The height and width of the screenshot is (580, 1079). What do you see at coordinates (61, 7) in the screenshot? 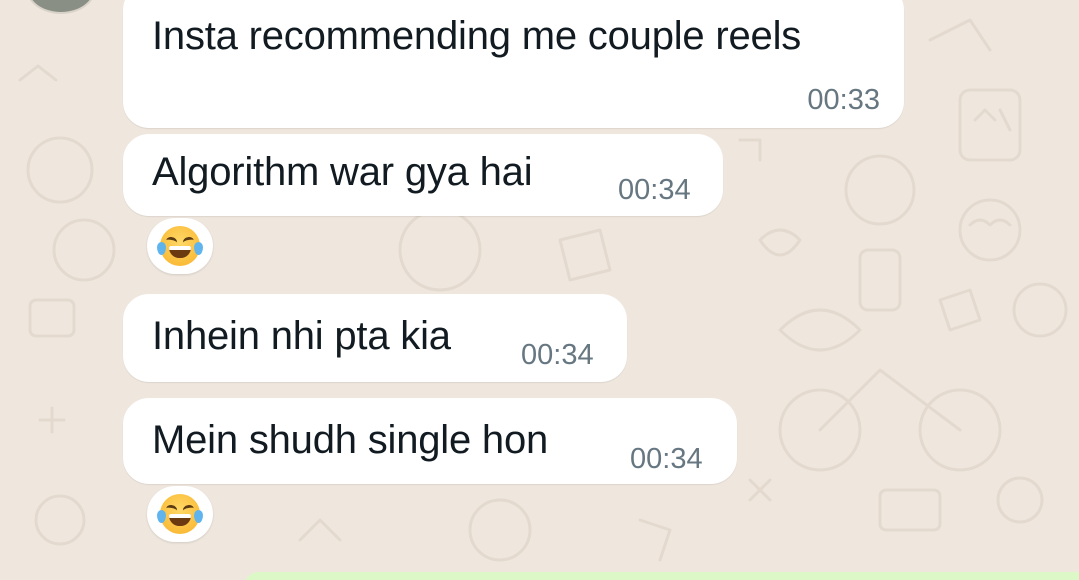
I see `contact-avatar` at bounding box center [61, 7].